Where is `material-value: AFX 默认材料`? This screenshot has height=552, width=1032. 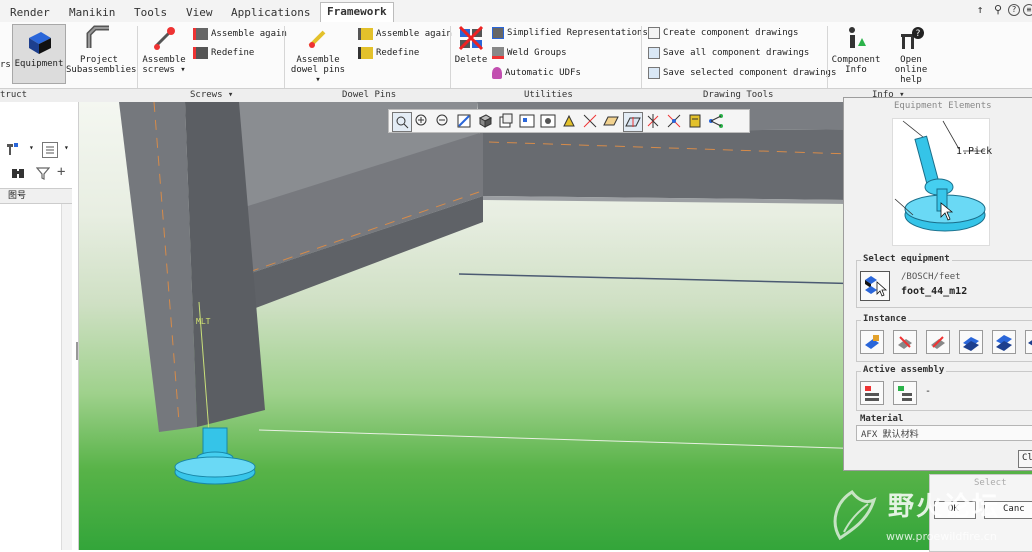
material-value: AFX 默认材料 is located at coordinates (890, 435).